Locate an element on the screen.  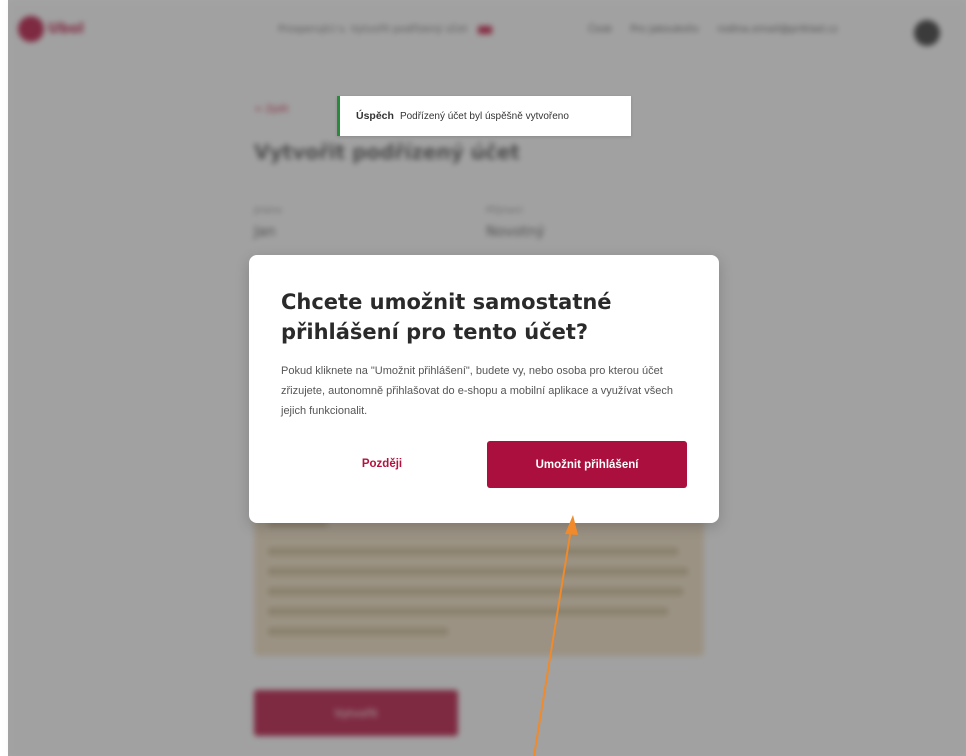
later-button: Později is located at coordinates (382, 464).